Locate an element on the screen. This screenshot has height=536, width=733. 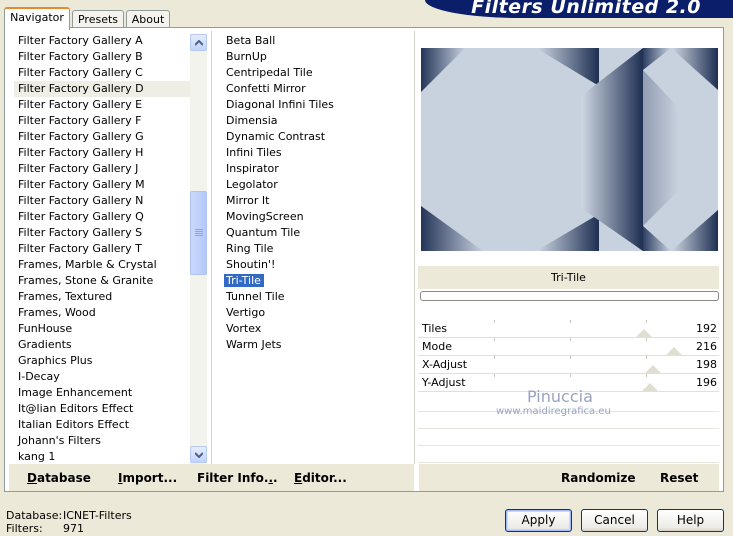
category-item: Filter Factory Gallery H is located at coordinates (102, 153).